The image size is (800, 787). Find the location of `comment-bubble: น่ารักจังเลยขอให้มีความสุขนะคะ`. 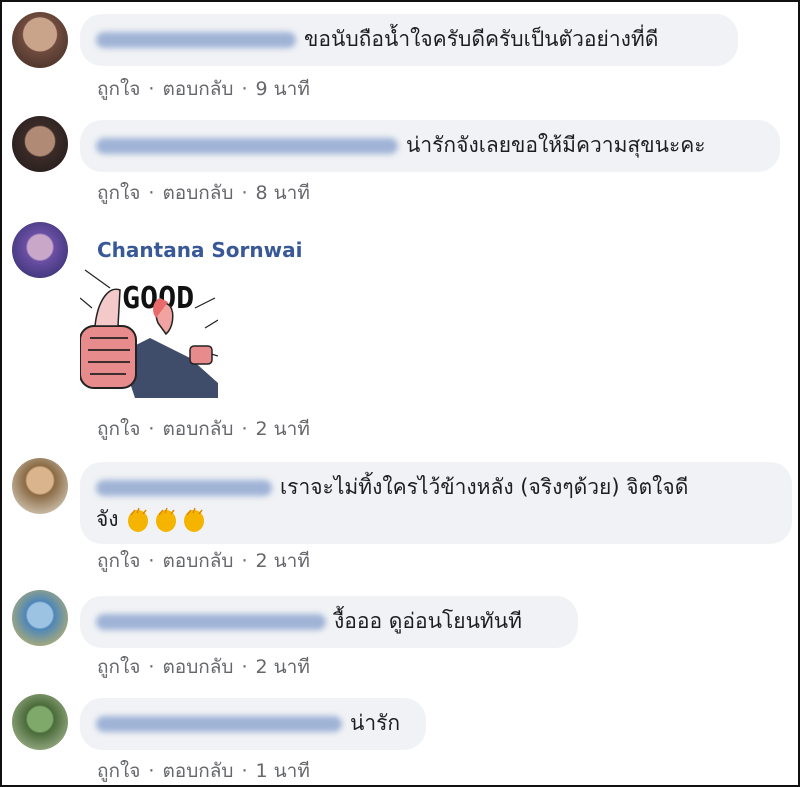

comment-bubble: น่ารักจังเลยขอให้มีความสุขนะคะ is located at coordinates (430, 146).